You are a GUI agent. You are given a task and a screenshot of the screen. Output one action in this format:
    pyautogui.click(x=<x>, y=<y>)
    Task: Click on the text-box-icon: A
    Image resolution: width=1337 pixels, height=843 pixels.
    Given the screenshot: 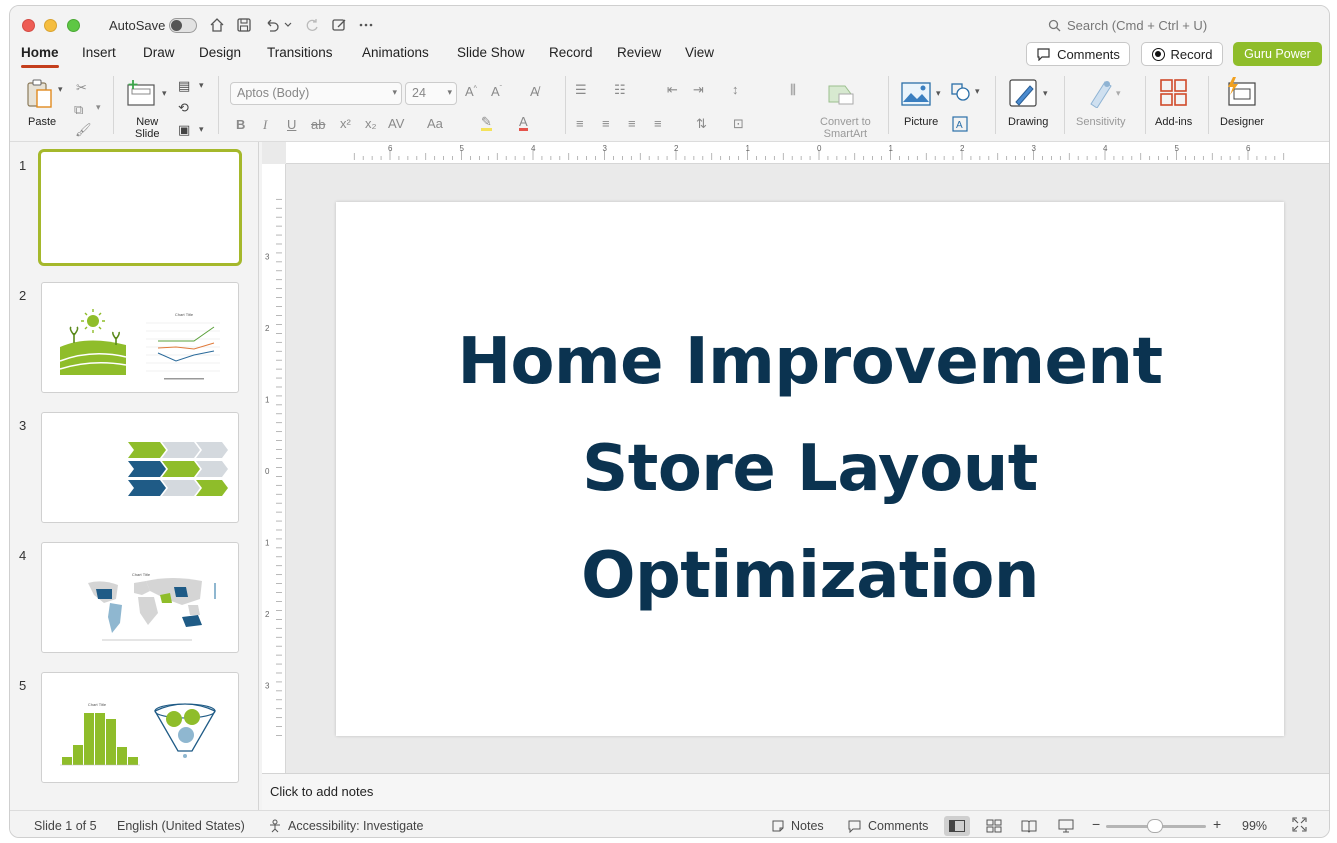 What is the action you would take?
    pyautogui.click(x=960, y=126)
    